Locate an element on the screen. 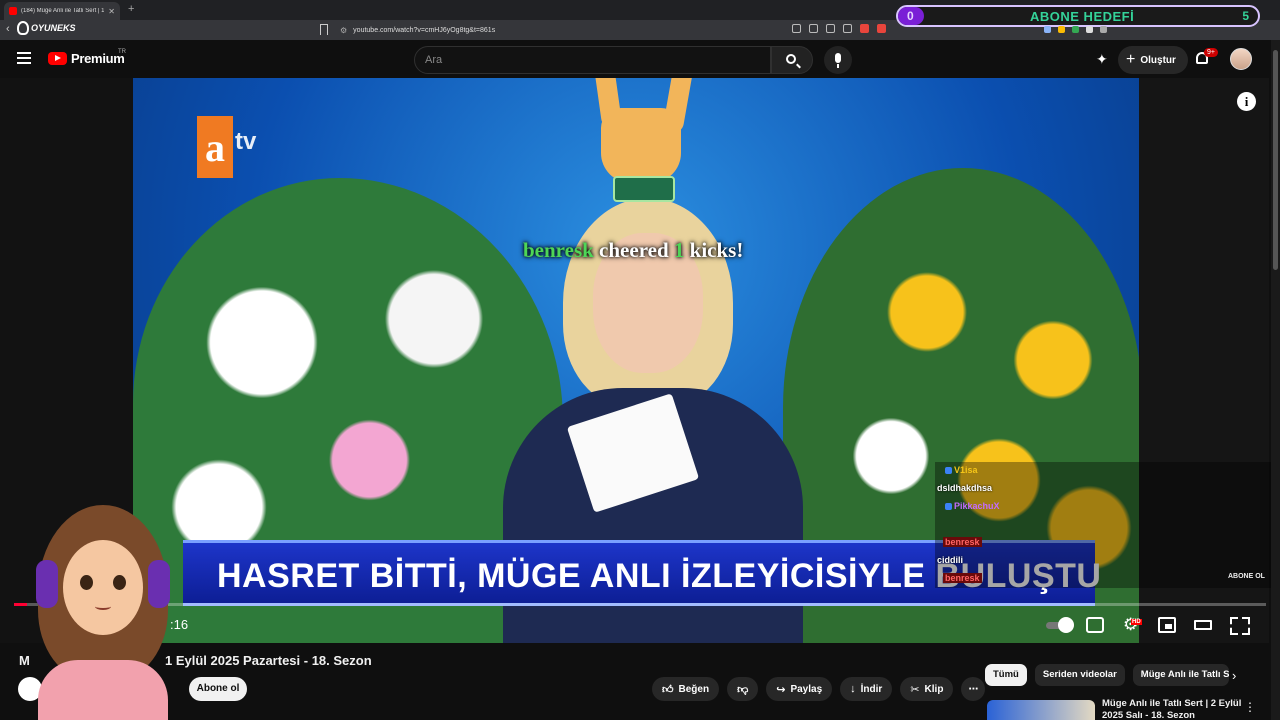  notification-count: 9+ is located at coordinates (1211, 52).